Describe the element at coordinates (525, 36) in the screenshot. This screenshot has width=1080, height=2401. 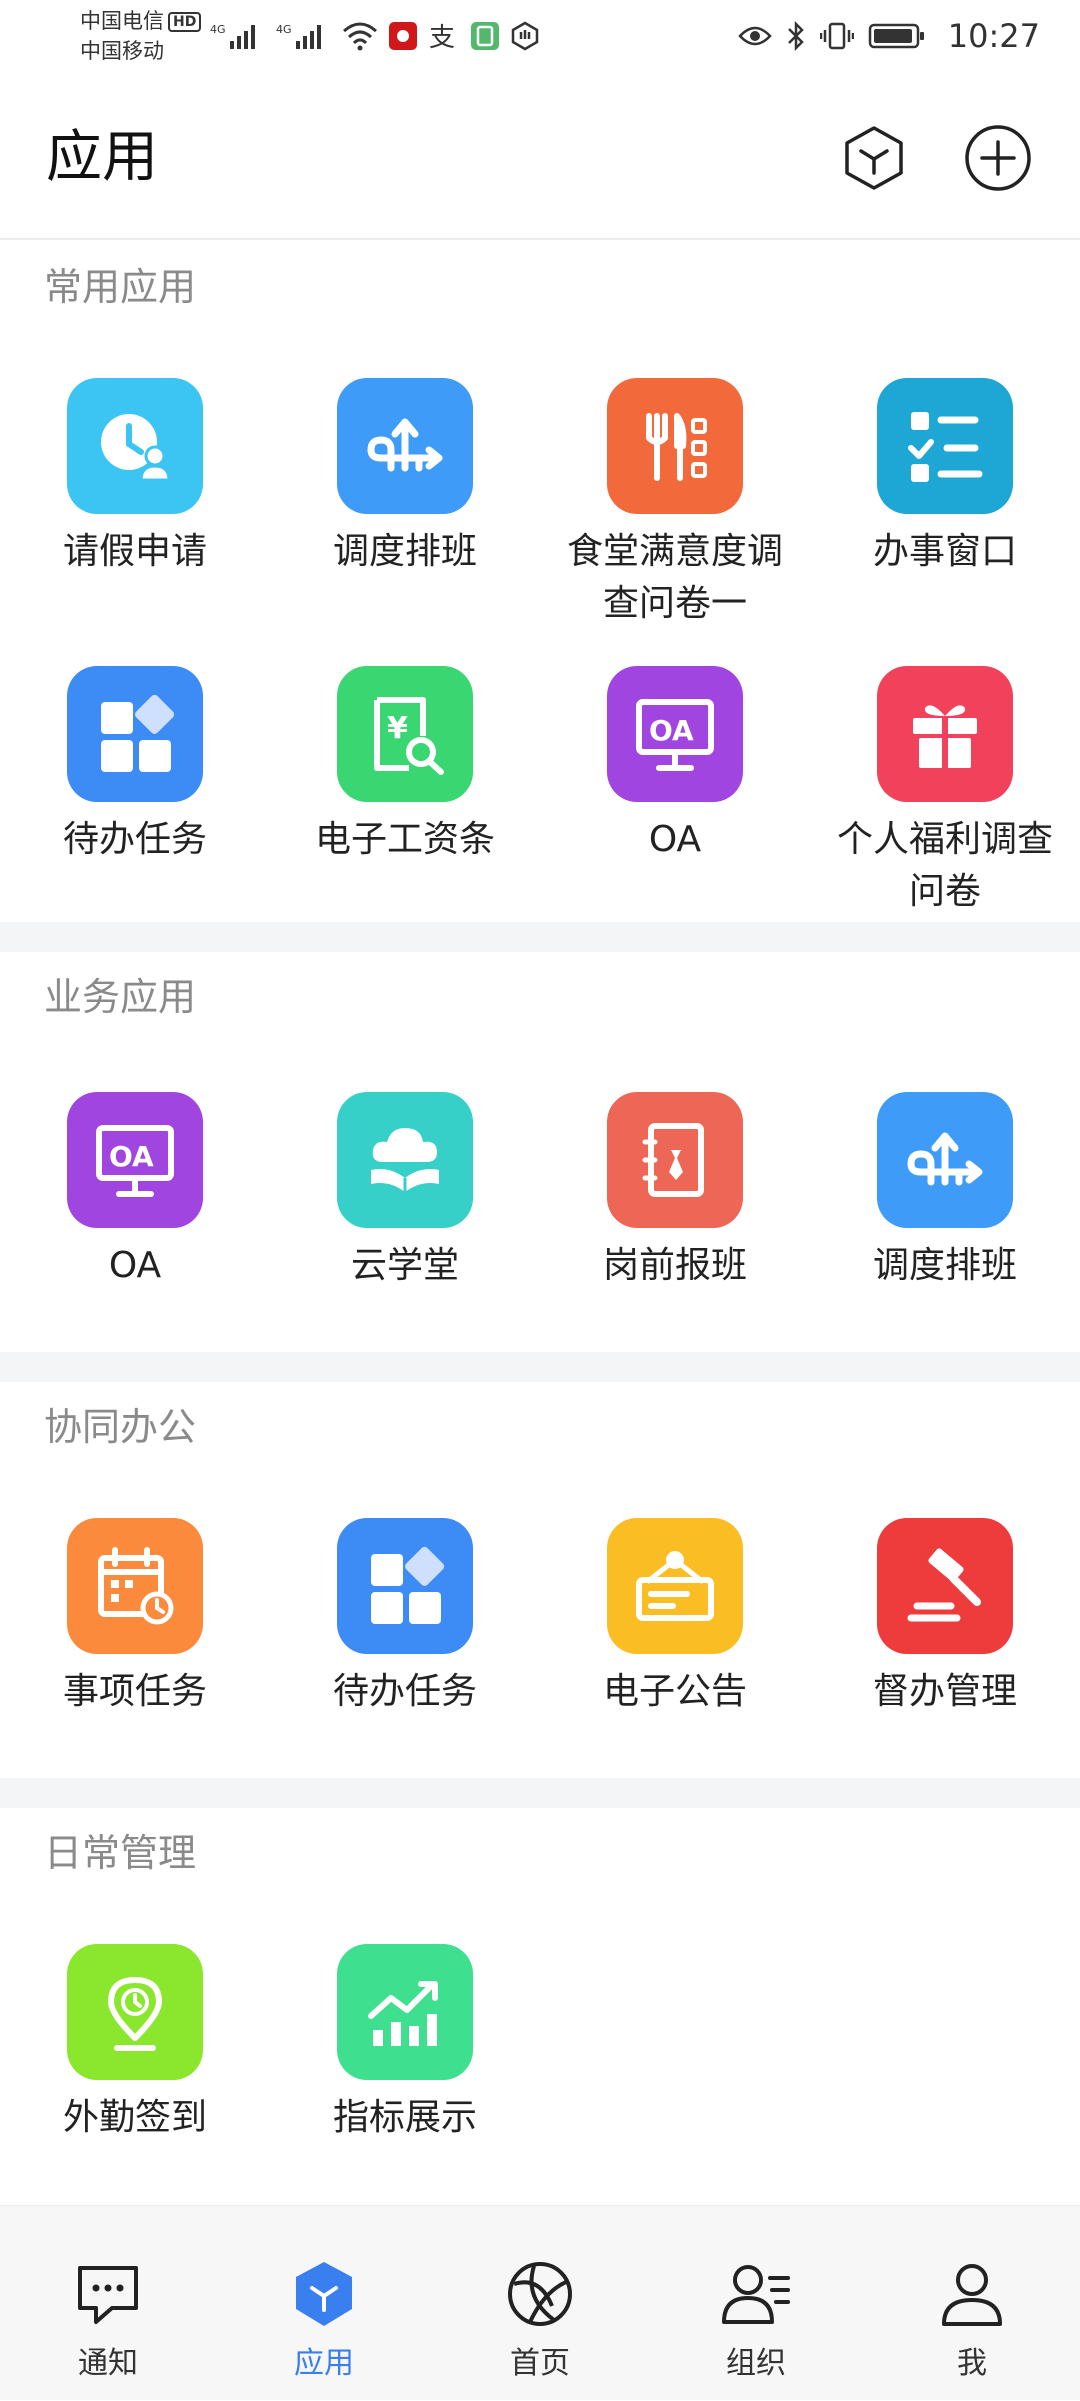
I see `hand-shield-icon` at that location.